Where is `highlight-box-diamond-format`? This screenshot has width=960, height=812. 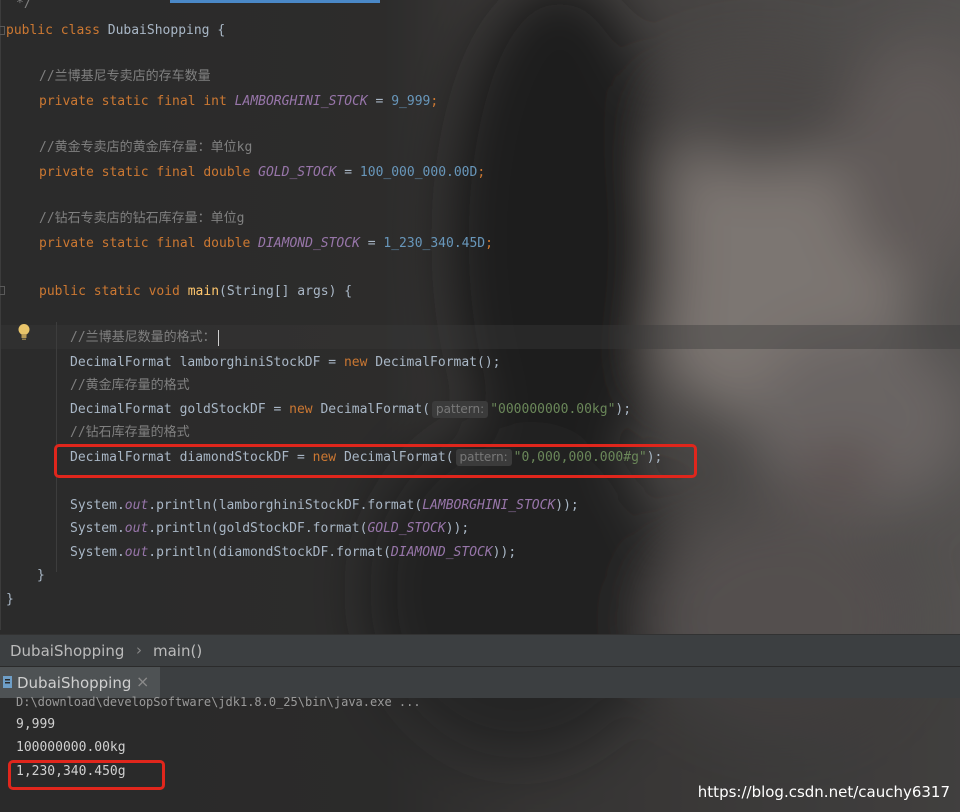
highlight-box-diamond-format is located at coordinates (375, 461).